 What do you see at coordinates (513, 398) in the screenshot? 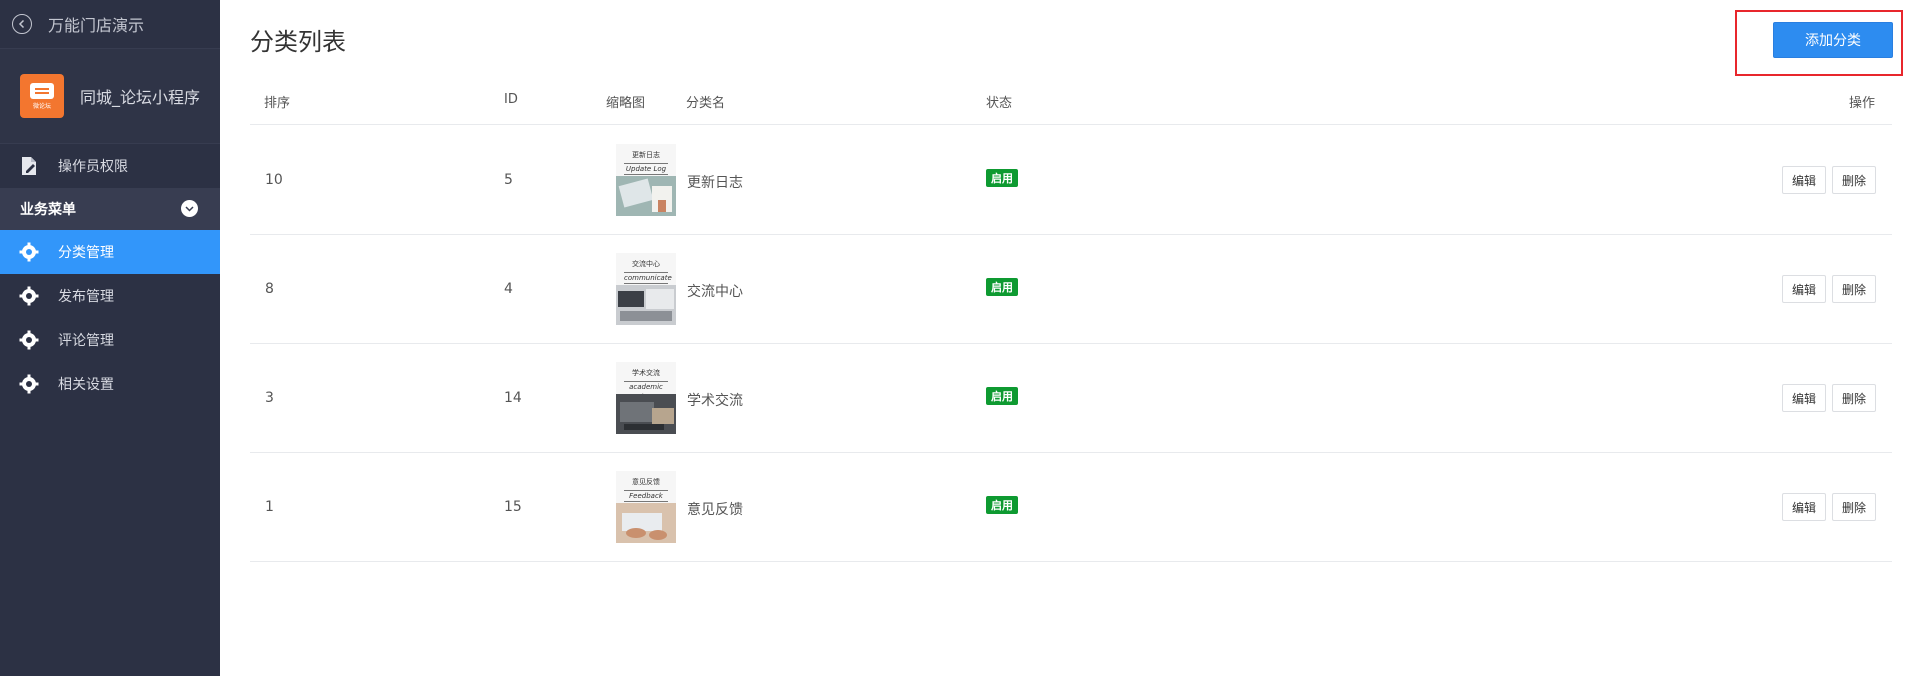
I see `id-cell: 14` at bounding box center [513, 398].